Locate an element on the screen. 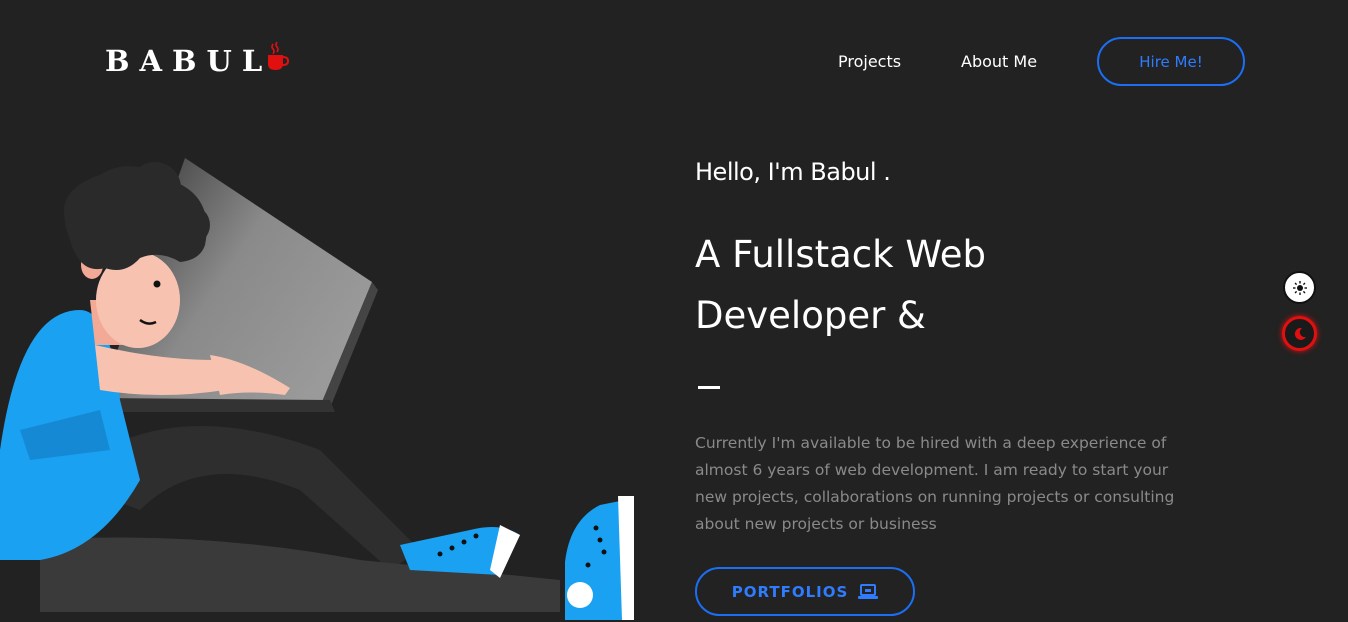 This screenshot has width=1348, height=622. hero-greeting: Hello, I'm Babul . is located at coordinates (793, 172).